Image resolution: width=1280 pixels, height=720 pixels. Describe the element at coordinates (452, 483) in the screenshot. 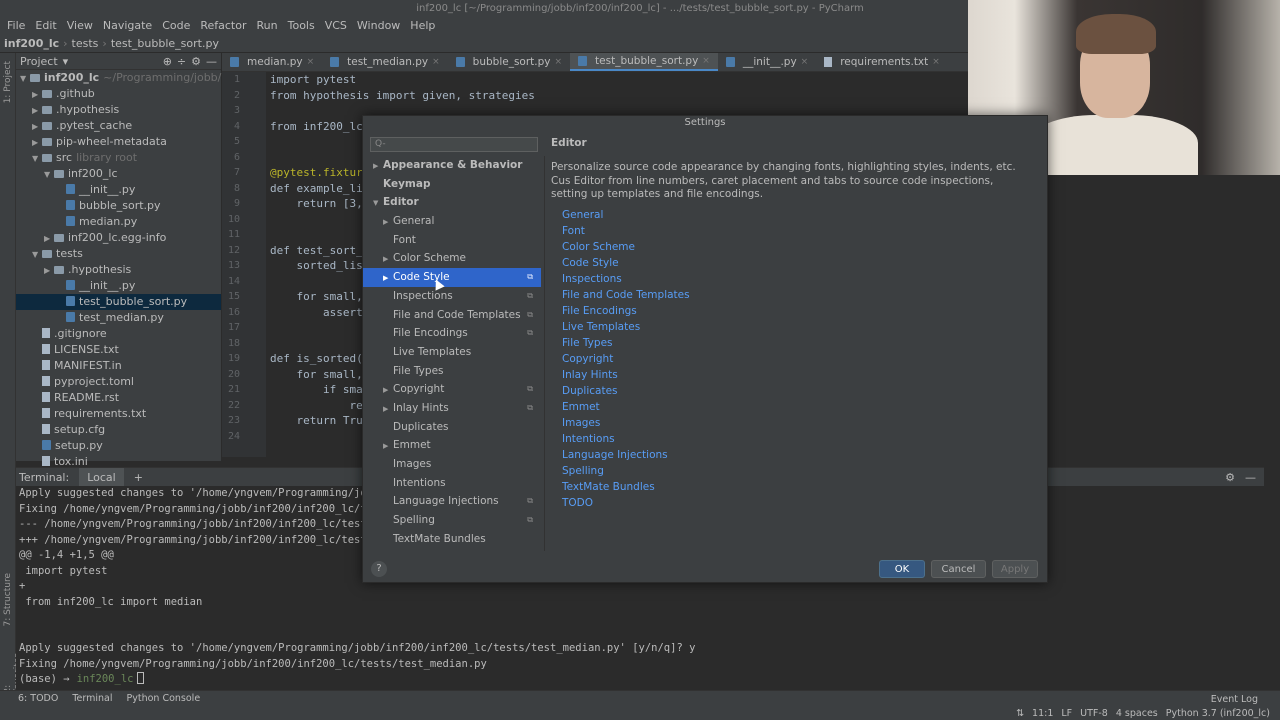

I see `settings-tree-item-intentions: Intentions` at that location.